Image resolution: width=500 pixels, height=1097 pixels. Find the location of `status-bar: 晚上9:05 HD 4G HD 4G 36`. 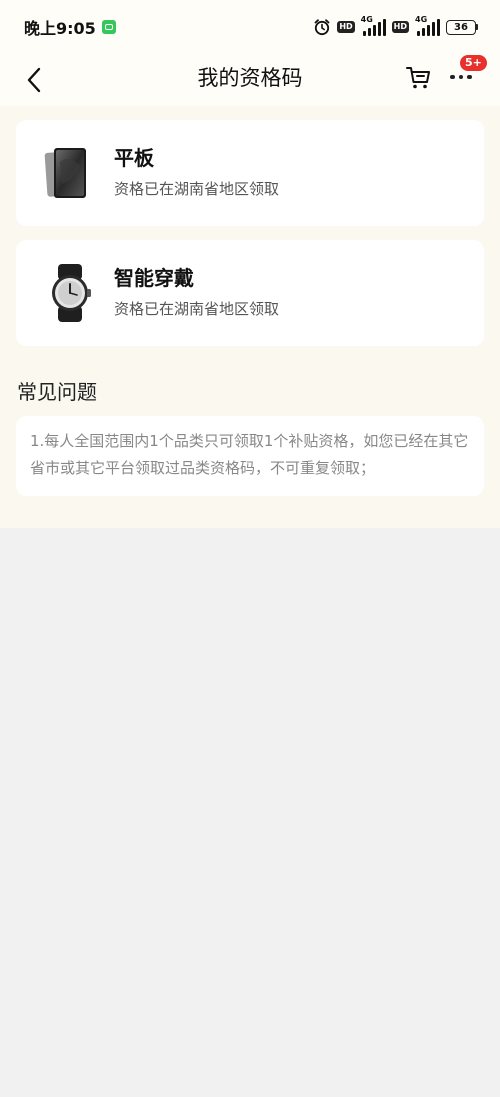

status-bar: 晚上9:05 HD 4G HD 4G 36 is located at coordinates (250, 27).